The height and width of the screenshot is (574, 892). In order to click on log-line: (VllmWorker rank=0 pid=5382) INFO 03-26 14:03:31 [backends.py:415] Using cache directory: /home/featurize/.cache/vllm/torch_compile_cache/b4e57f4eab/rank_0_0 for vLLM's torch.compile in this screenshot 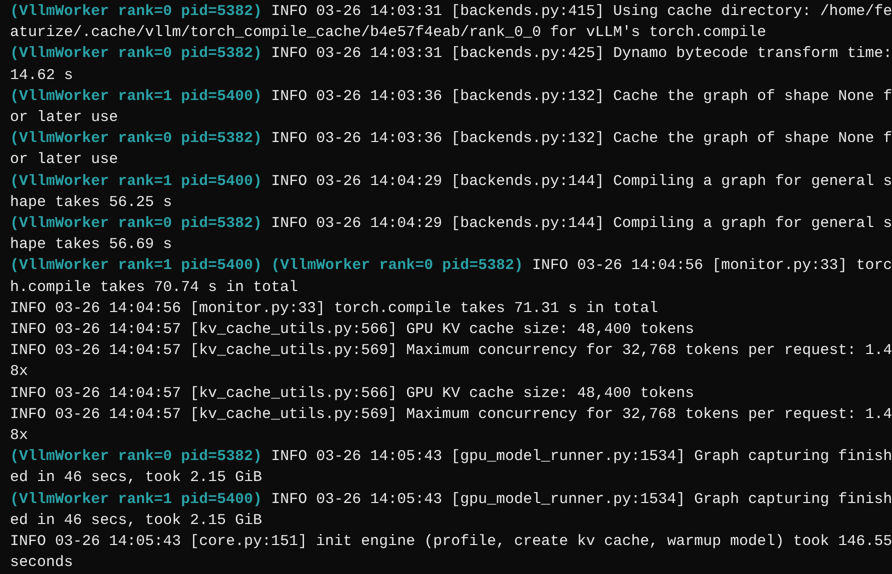, I will do `click(451, 23)`.